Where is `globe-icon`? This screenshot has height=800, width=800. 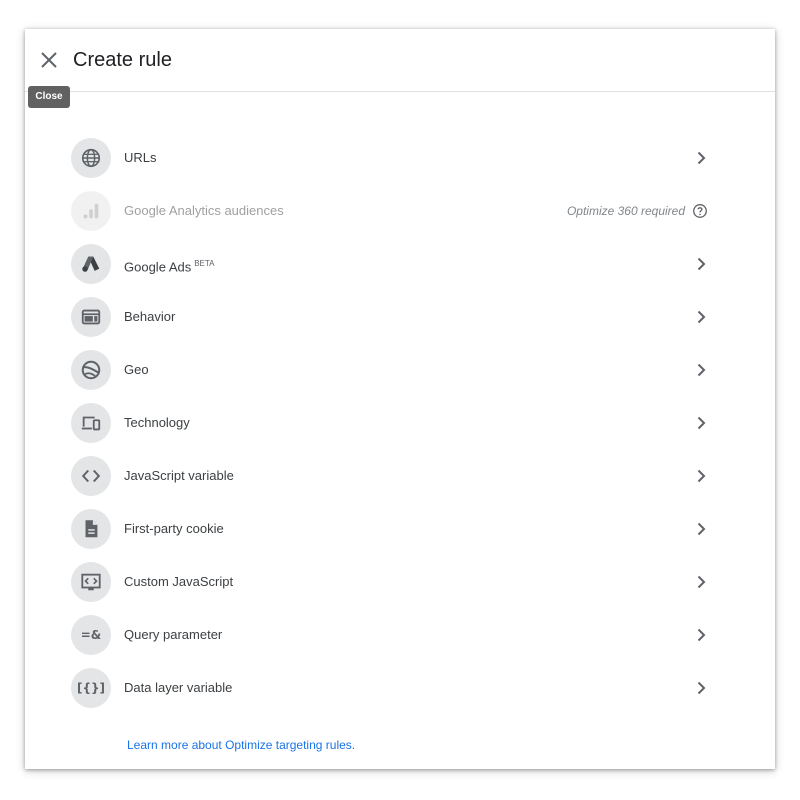 globe-icon is located at coordinates (91, 158).